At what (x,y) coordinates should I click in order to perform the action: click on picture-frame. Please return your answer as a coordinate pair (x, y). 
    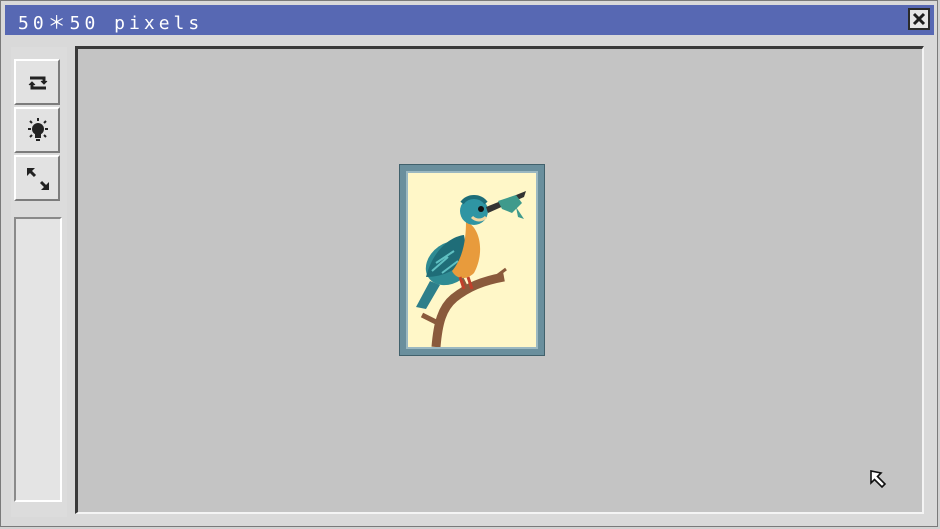
    Looking at the image, I should click on (472, 260).